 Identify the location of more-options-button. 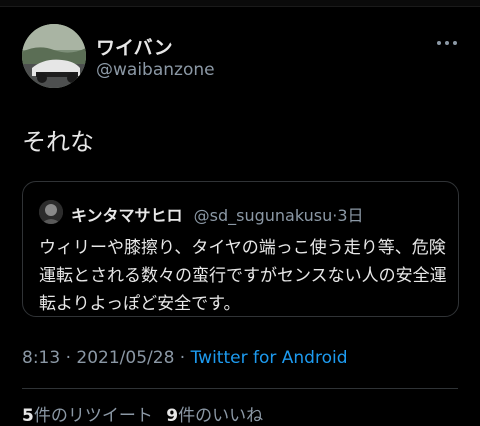
(447, 43).